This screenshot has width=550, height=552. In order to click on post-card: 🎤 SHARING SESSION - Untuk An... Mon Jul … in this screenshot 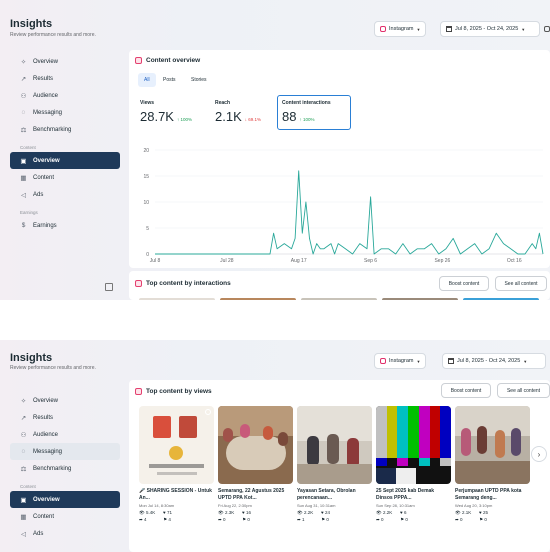, I will do `click(176, 464)`.